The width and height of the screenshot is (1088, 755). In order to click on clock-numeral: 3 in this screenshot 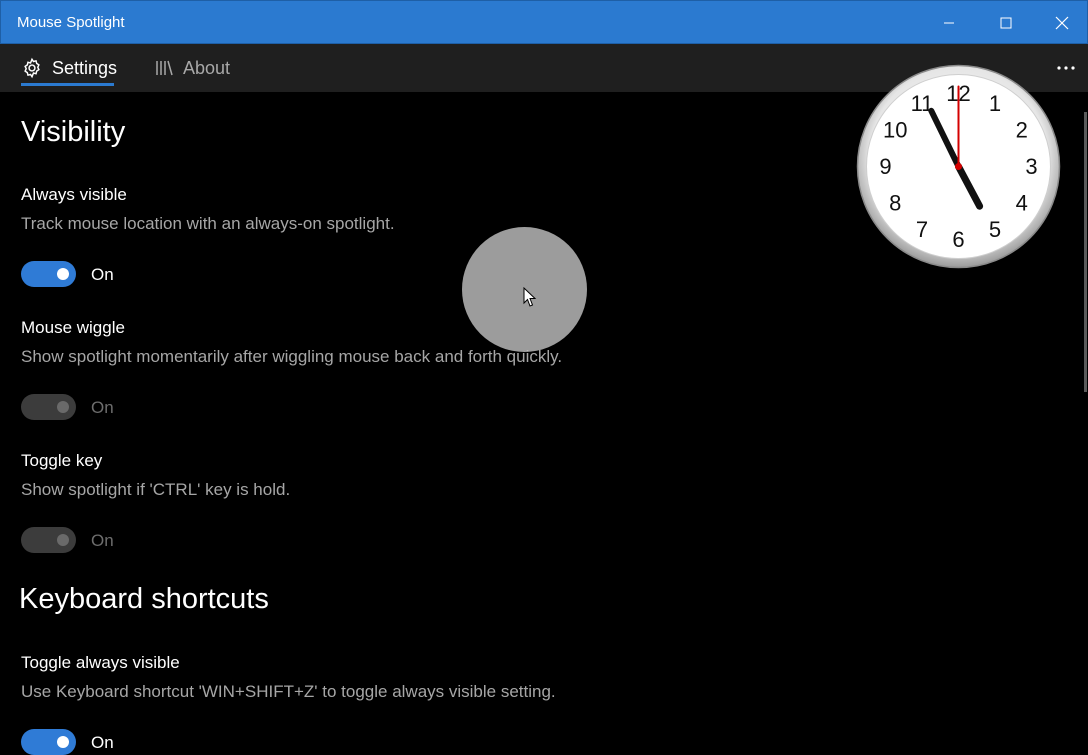, I will do `click(1031, 166)`.